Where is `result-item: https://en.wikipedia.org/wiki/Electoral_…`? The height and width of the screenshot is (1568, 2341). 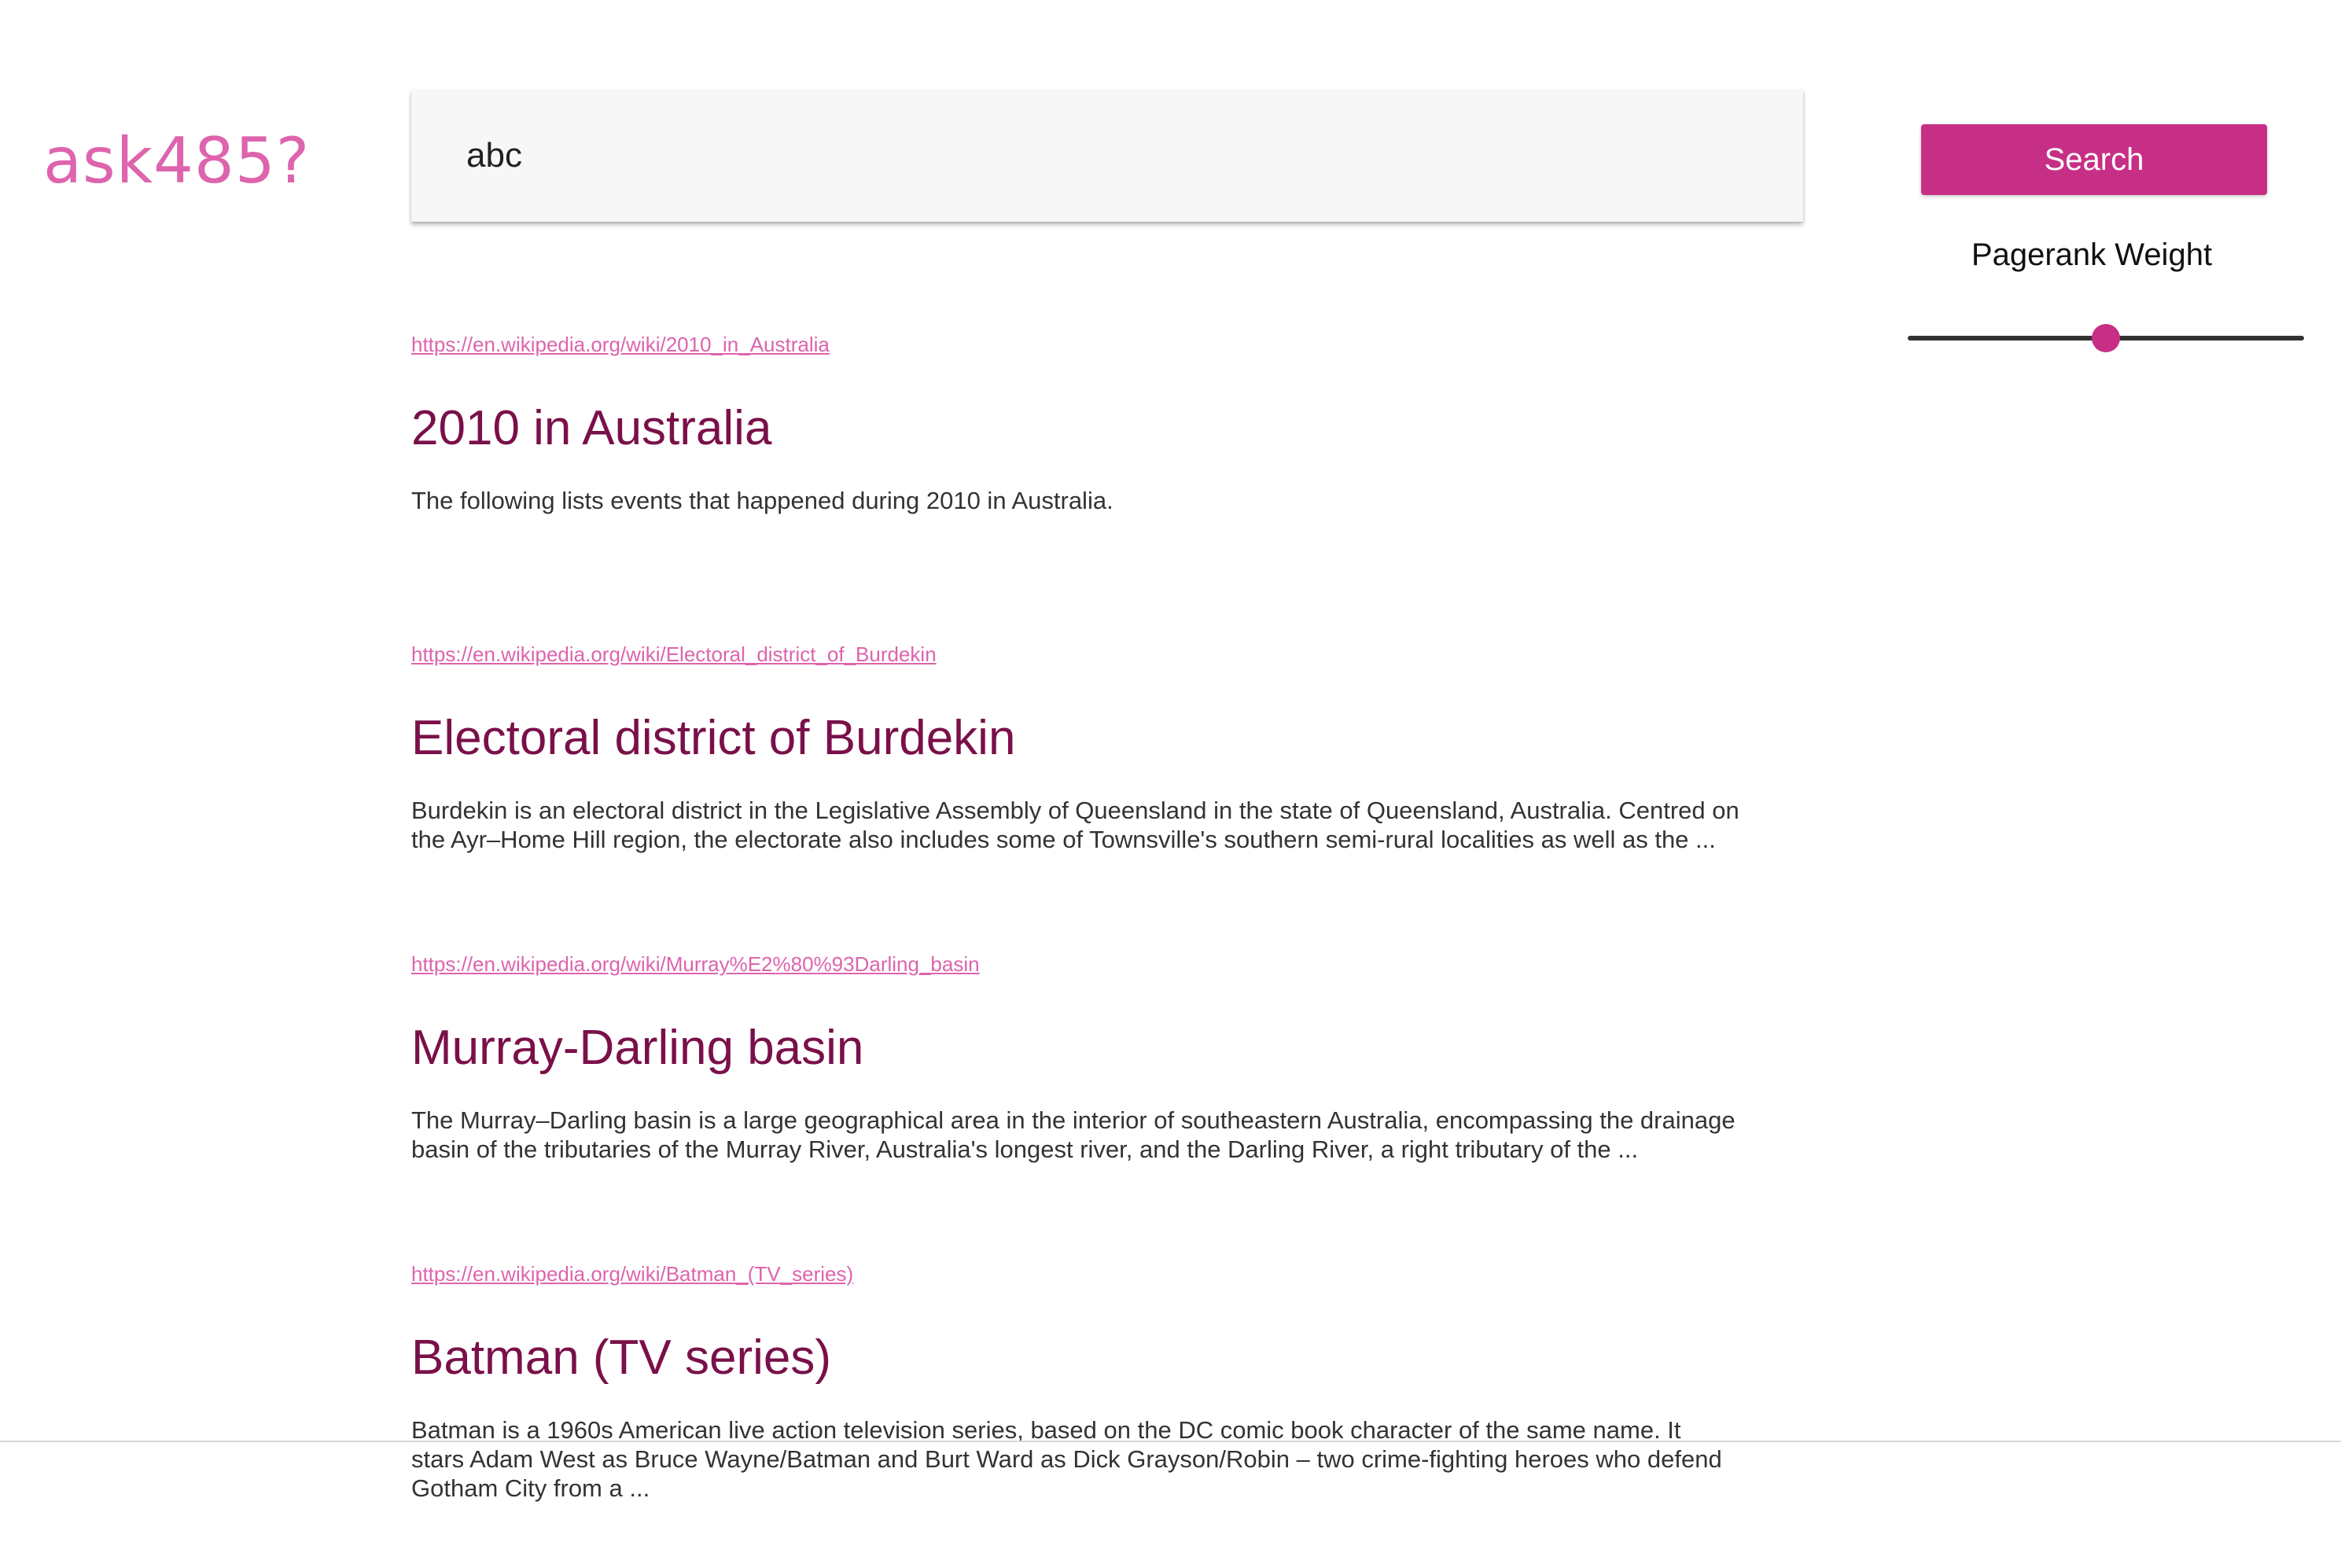 result-item: https://en.wikipedia.org/wiki/Electoral_… is located at coordinates (1079, 793).